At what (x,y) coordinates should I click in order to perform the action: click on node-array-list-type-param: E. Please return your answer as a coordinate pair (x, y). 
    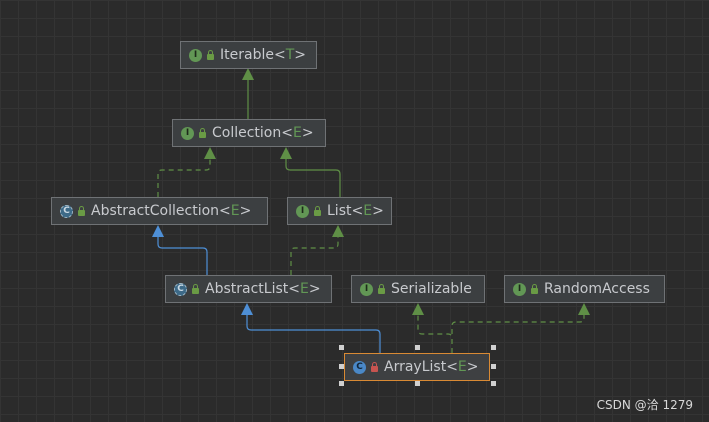
    Looking at the image, I should click on (462, 367).